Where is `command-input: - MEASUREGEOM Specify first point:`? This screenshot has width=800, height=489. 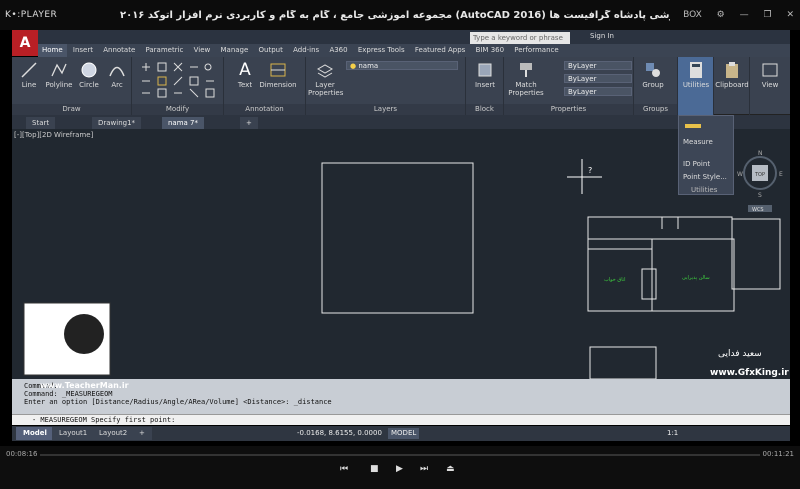
command-input: - MEASUREGEOM Specify first point: is located at coordinates (401, 419).